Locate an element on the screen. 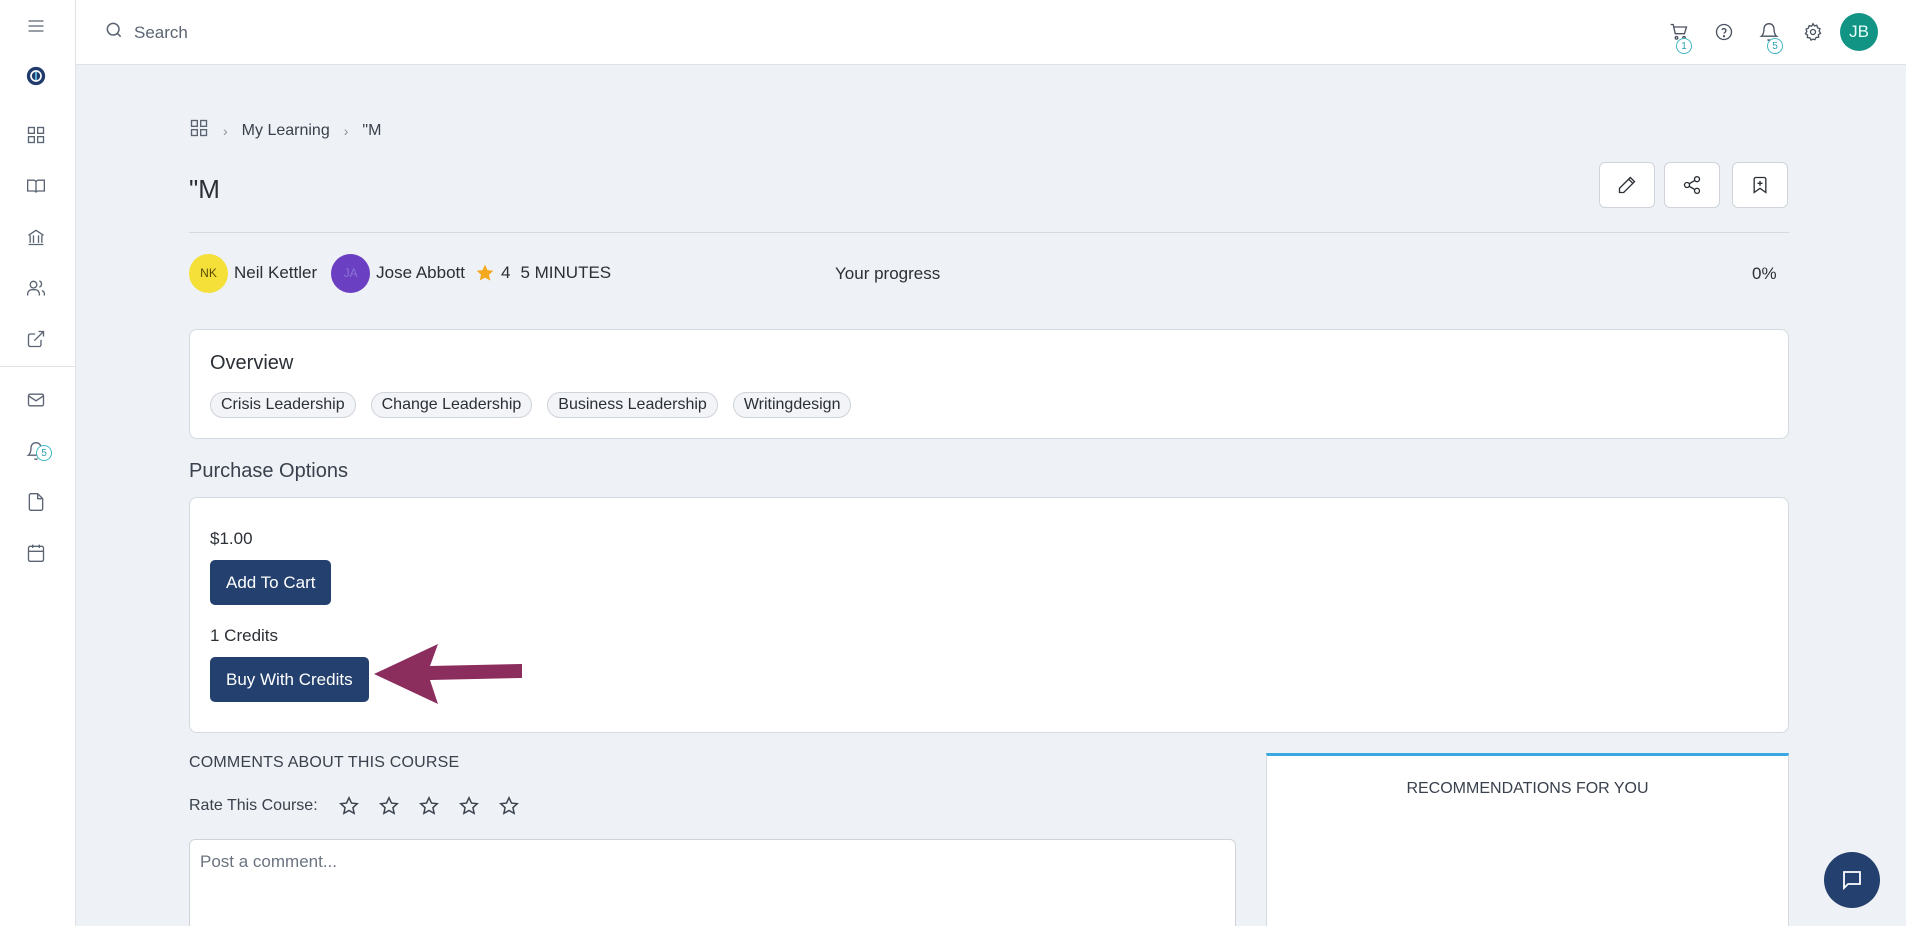 The image size is (1906, 926). share-icon is located at coordinates (1692, 185).